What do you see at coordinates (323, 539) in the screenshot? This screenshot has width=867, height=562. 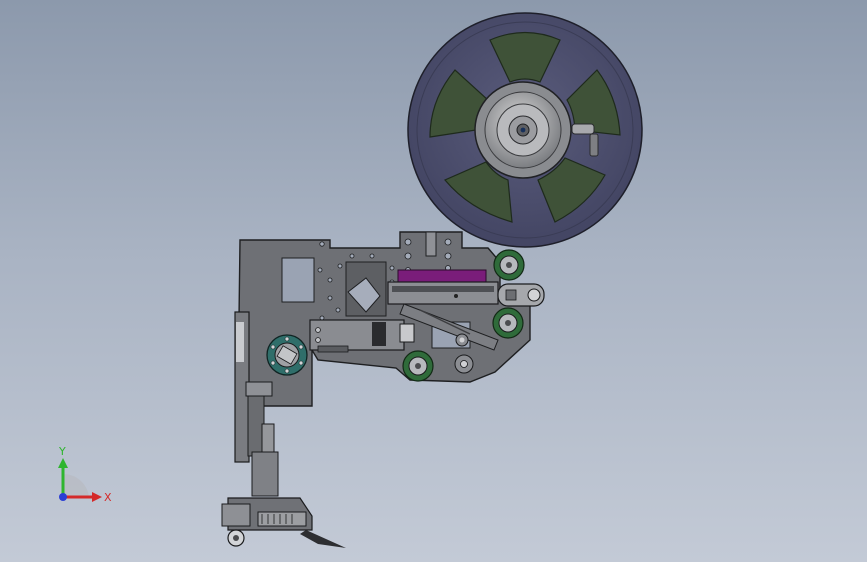 I see `feeder-blade` at bounding box center [323, 539].